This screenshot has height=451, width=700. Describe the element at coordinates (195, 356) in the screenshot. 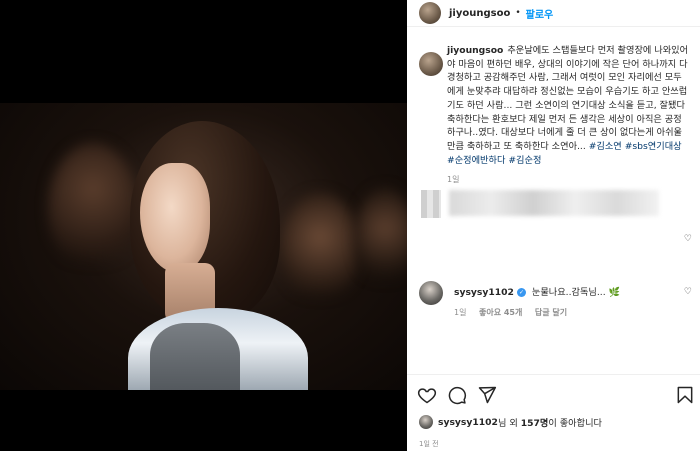

I see `subject-inner-top` at that location.